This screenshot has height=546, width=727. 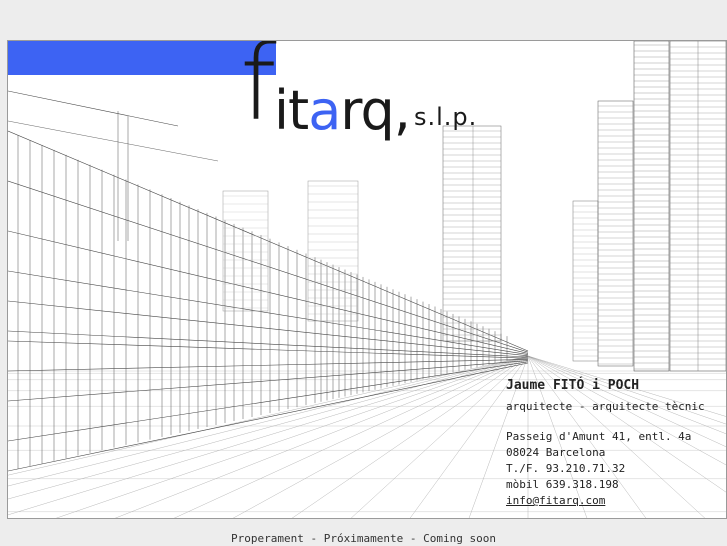 What do you see at coordinates (599, 436) in the screenshot?
I see `contact-address-street: Passeig d'Amunt 41, entl. 4a` at bounding box center [599, 436].